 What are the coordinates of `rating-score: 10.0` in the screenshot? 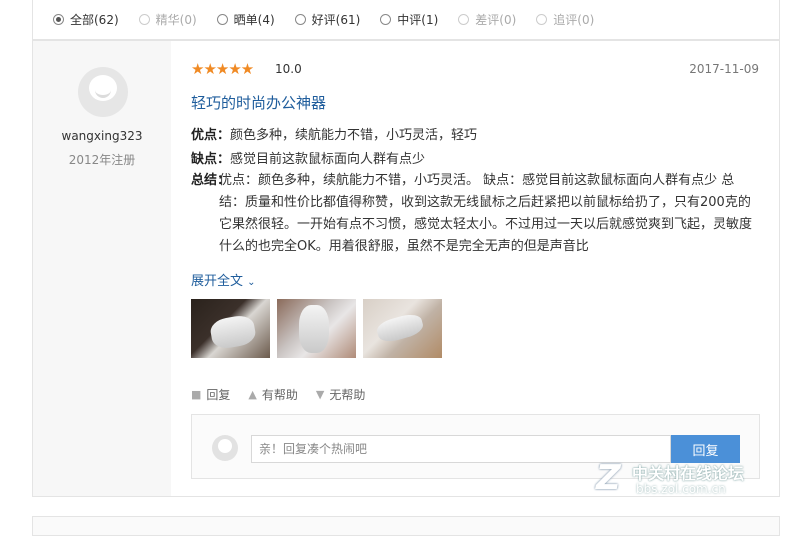 It's located at (288, 69).